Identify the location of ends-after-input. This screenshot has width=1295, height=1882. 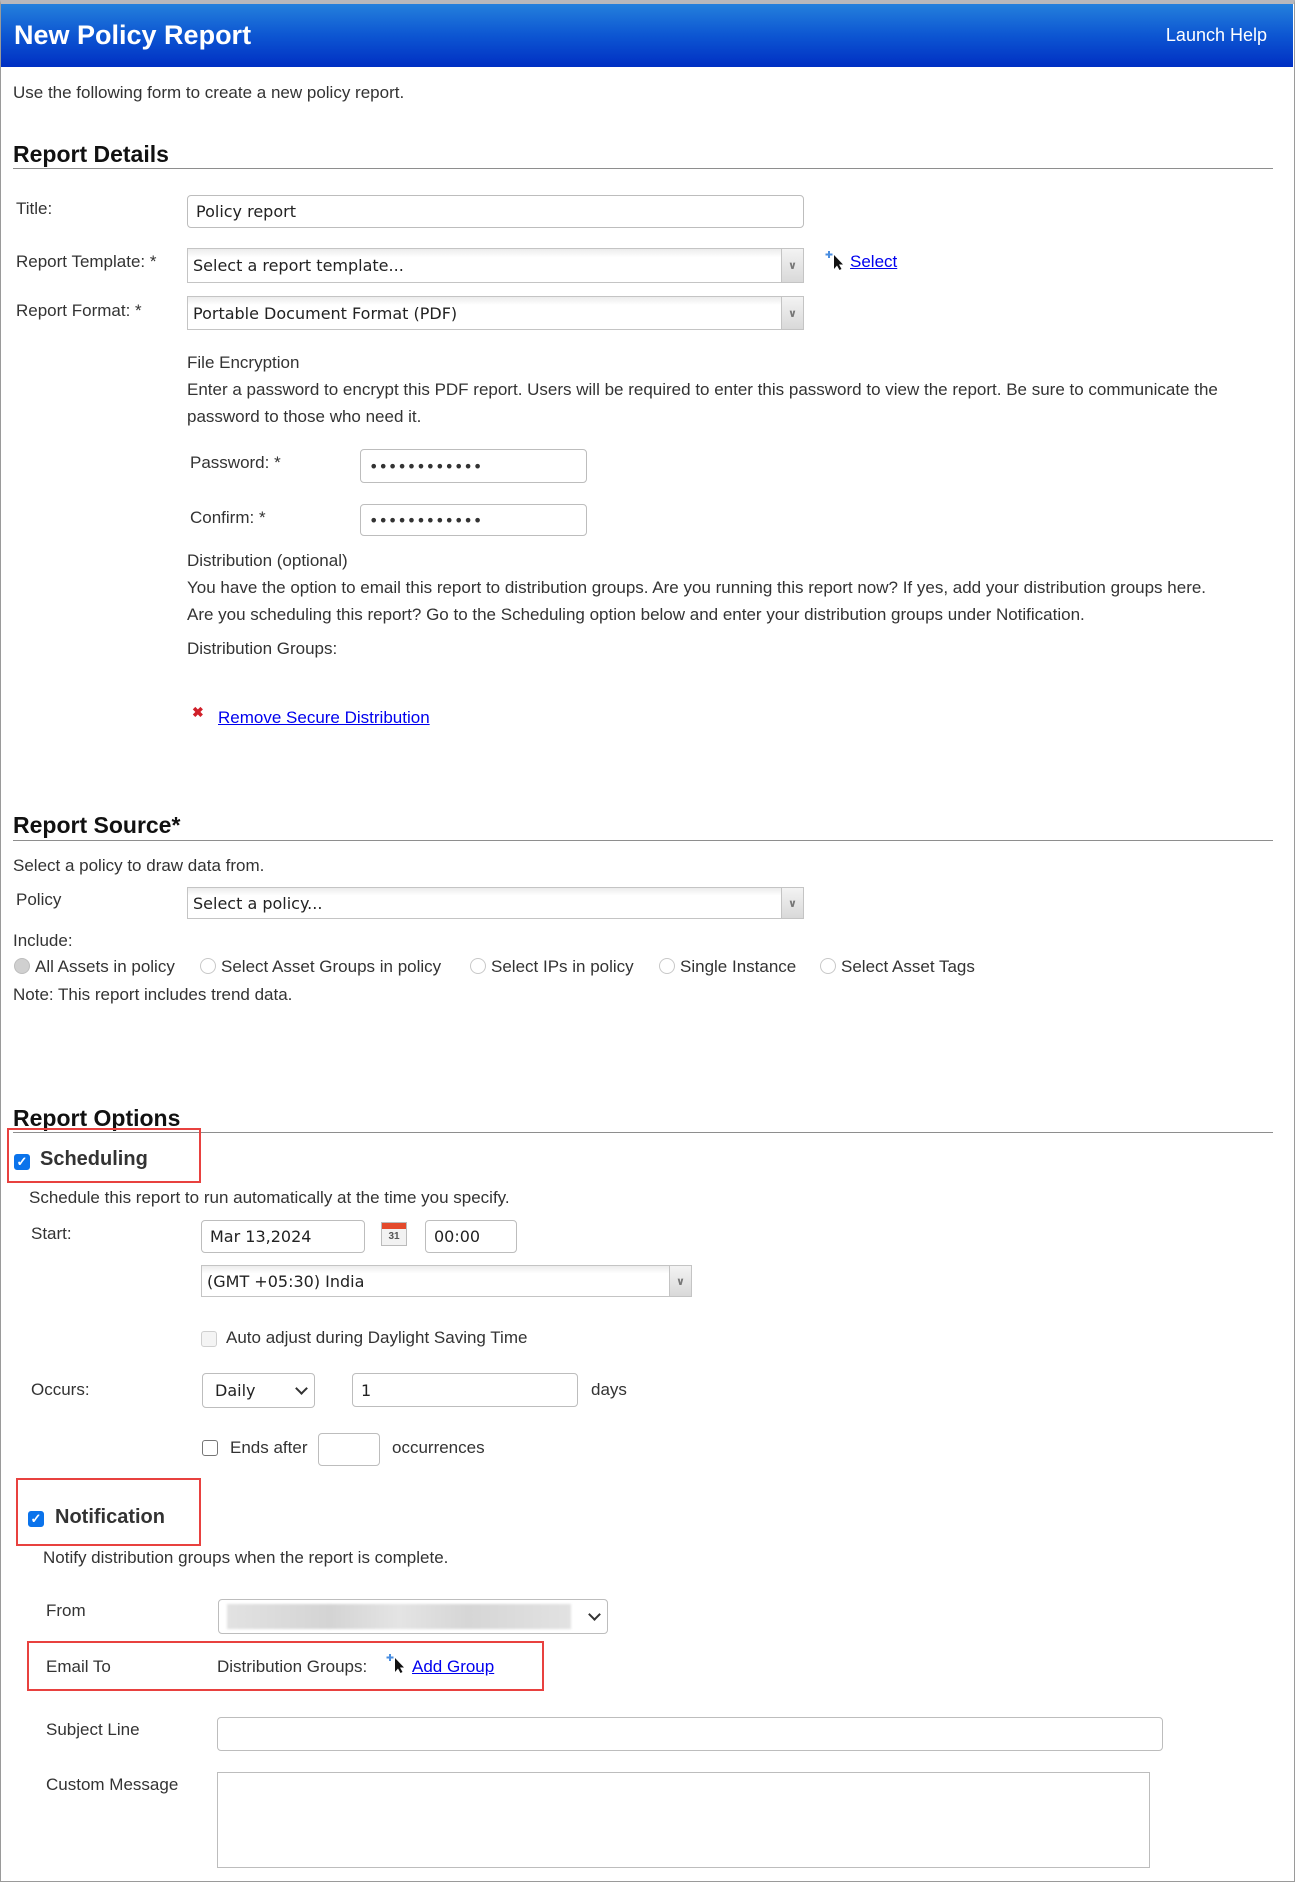
(349, 1449).